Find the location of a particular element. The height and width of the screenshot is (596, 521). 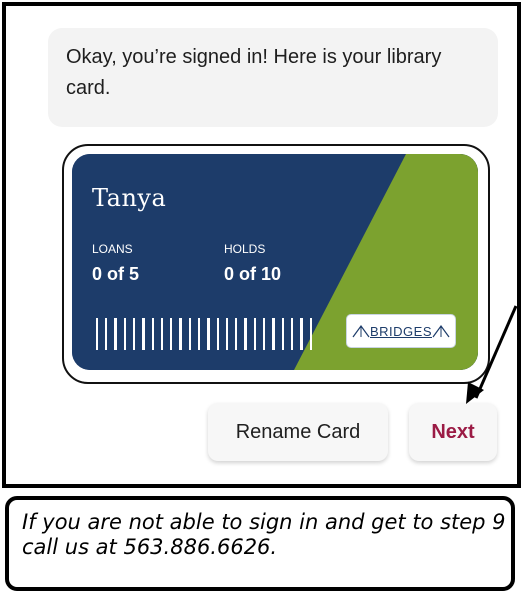

next-button: Next is located at coordinates (453, 432).